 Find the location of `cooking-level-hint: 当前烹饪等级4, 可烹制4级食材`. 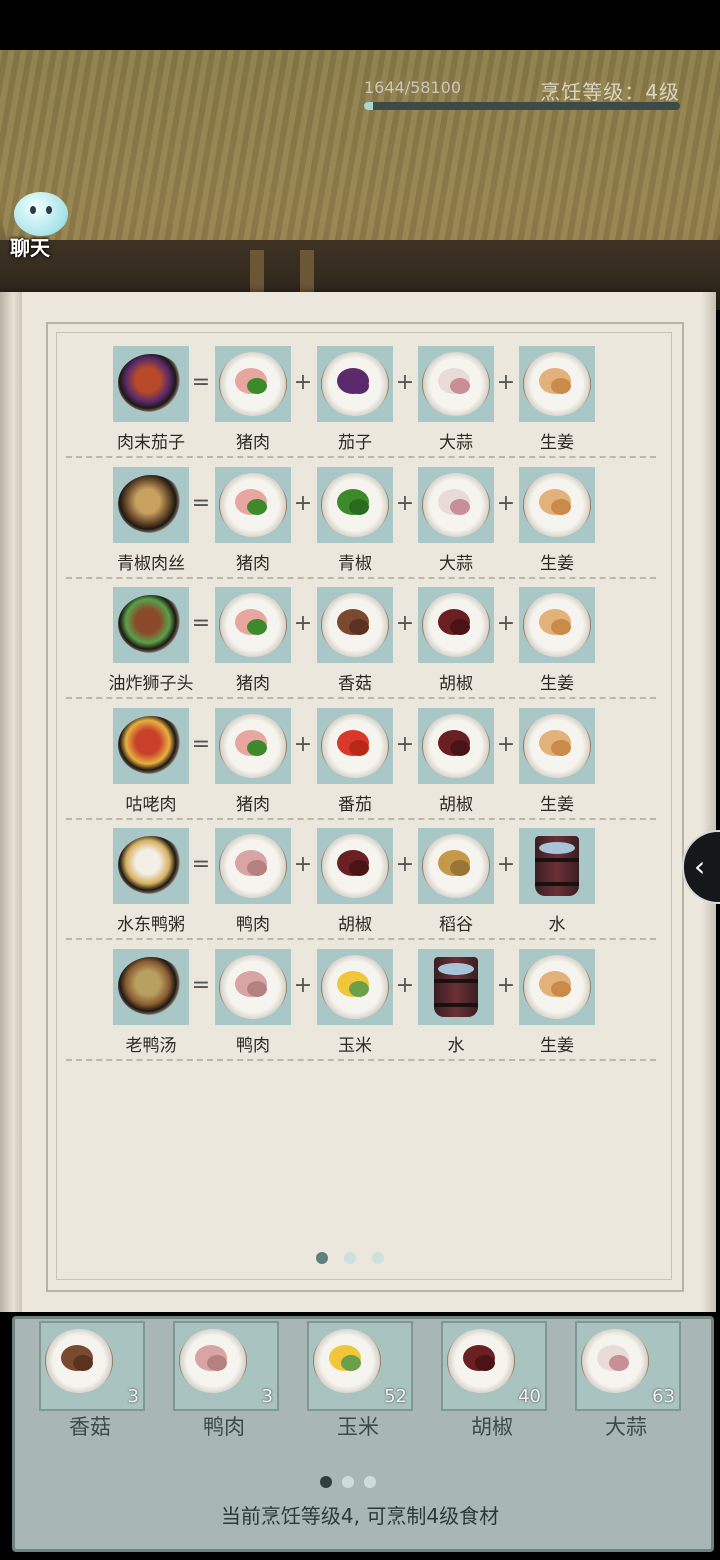

cooking-level-hint: 当前烹饪等级4, 可烹制4级食材 is located at coordinates (360, 1516).